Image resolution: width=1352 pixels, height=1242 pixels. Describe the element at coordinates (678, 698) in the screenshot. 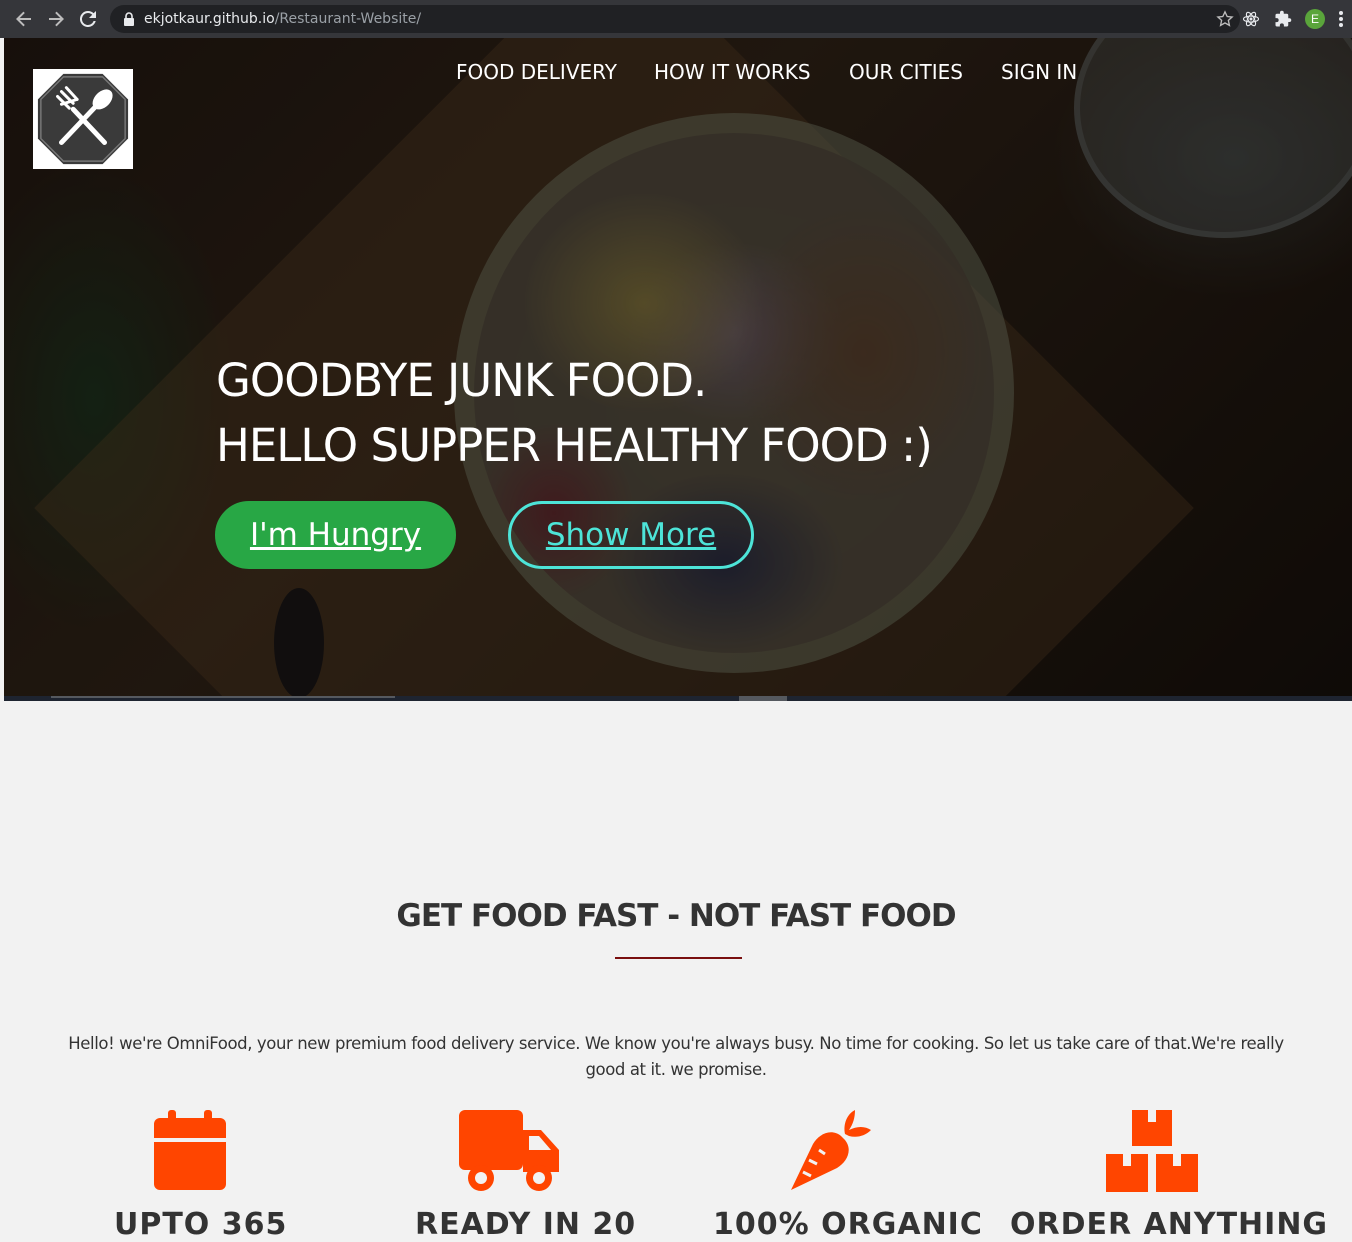

I see `hero-bottom-strip` at that location.